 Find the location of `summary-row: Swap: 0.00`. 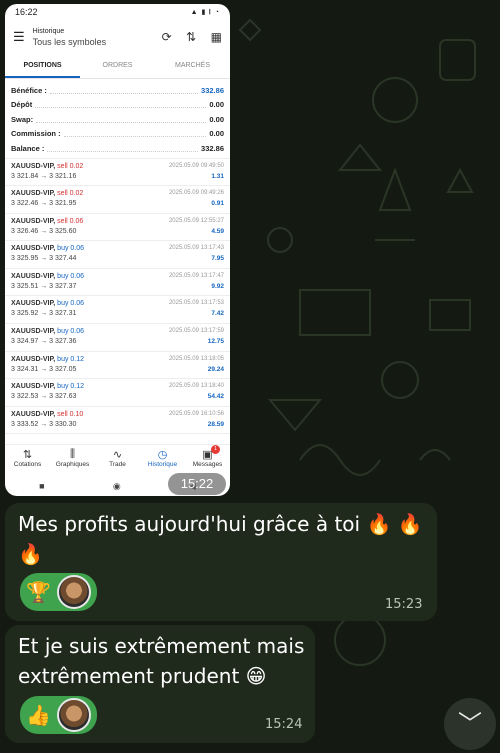

summary-row: Swap: 0.00 is located at coordinates (117, 119).